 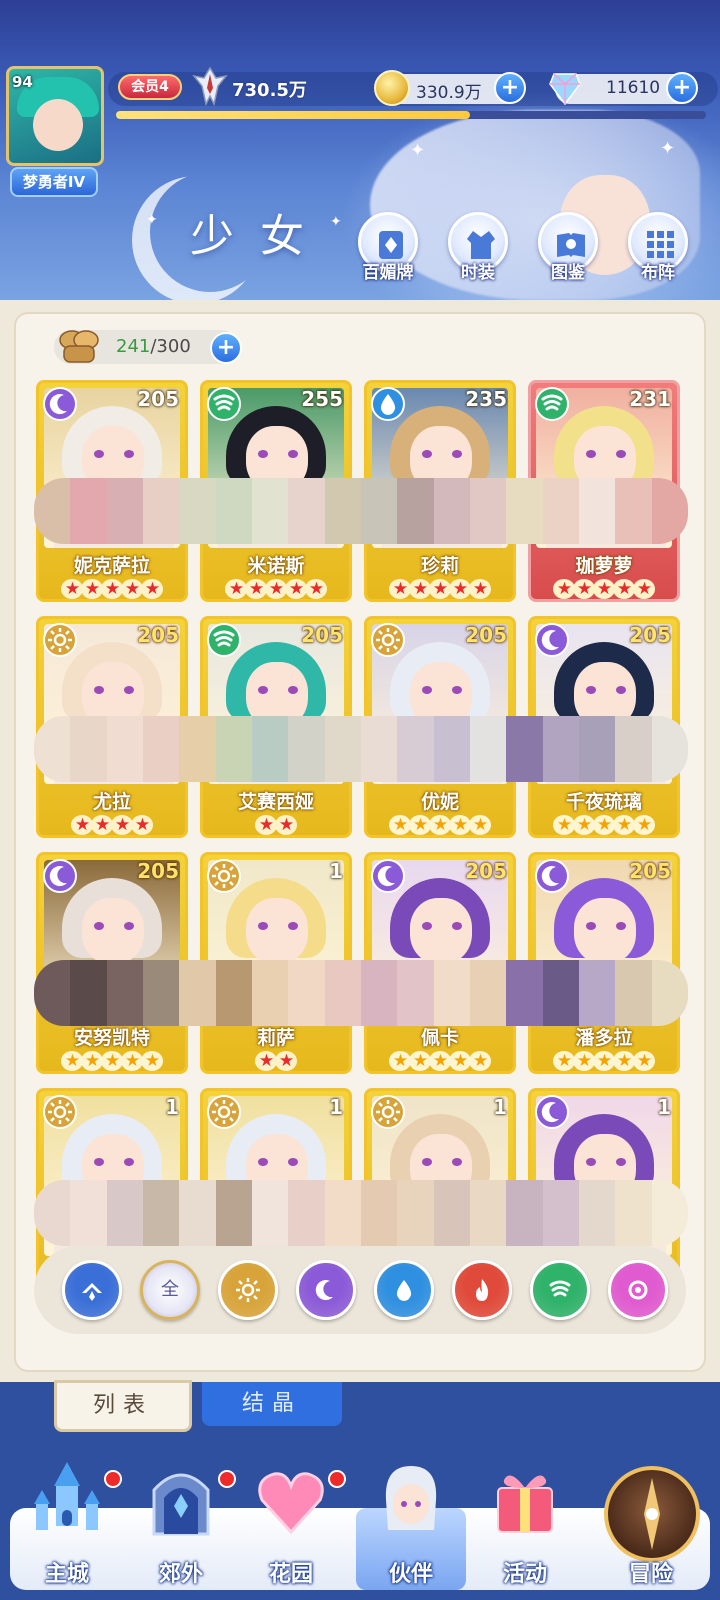 I want to click on partner-level: 235, so click(x=486, y=399).